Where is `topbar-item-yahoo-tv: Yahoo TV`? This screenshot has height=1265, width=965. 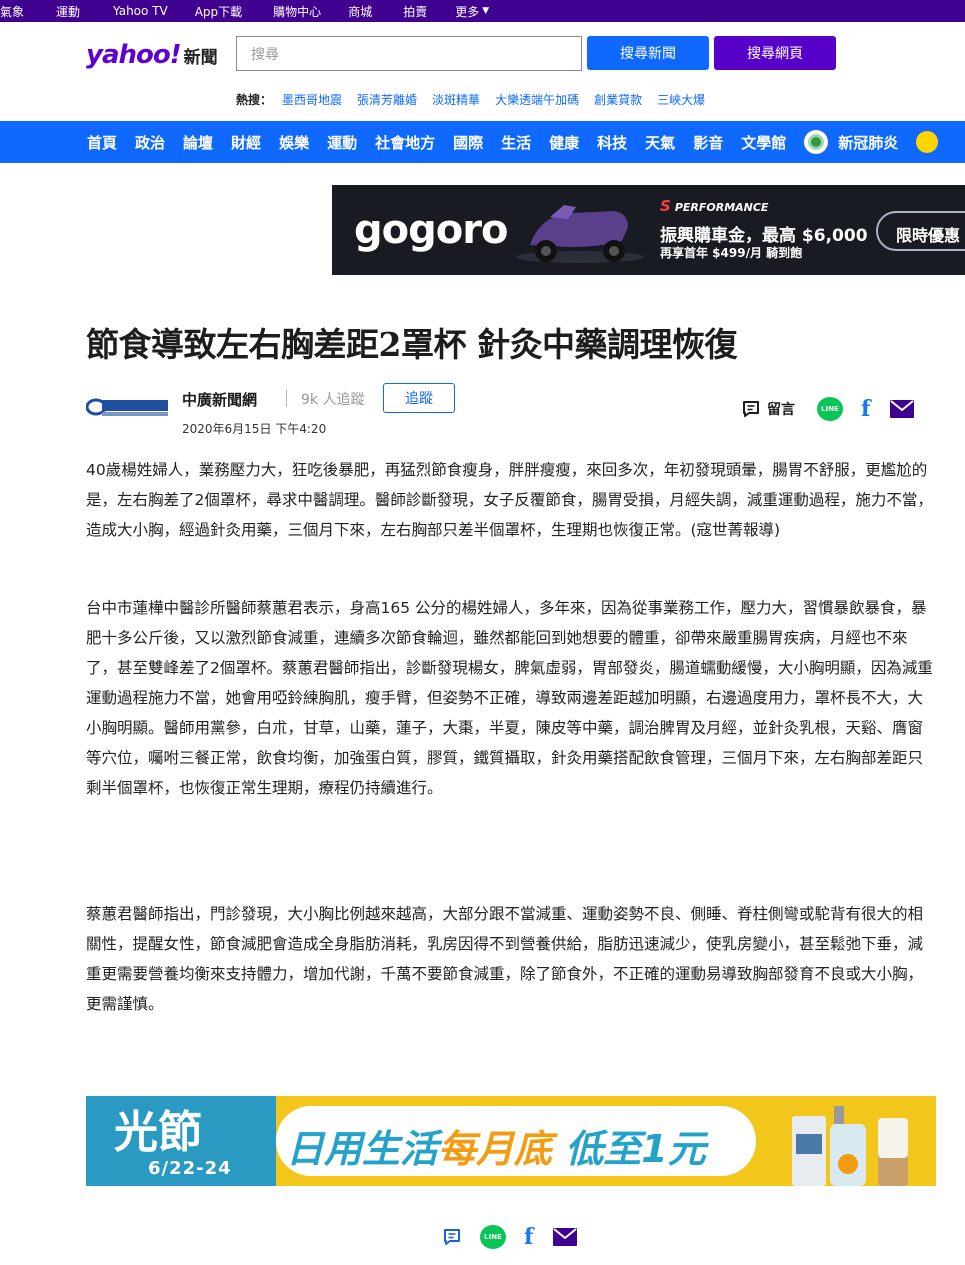 topbar-item-yahoo-tv: Yahoo TV is located at coordinates (140, 11).